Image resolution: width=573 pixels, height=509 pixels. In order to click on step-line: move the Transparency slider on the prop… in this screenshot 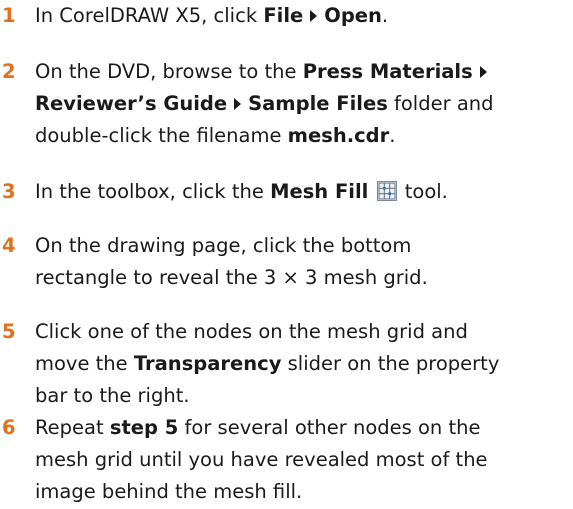, I will do `click(267, 363)`.